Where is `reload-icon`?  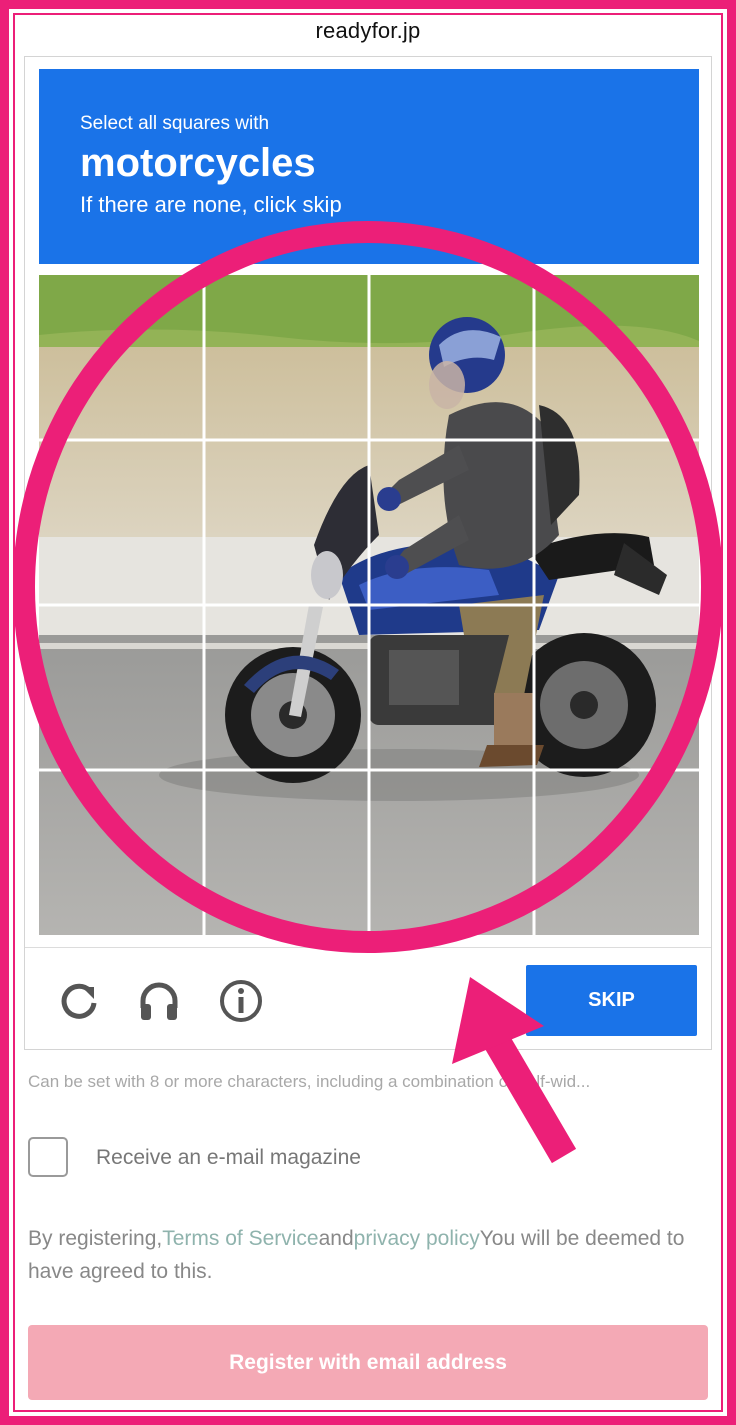
reload-icon is located at coordinates (79, 1001).